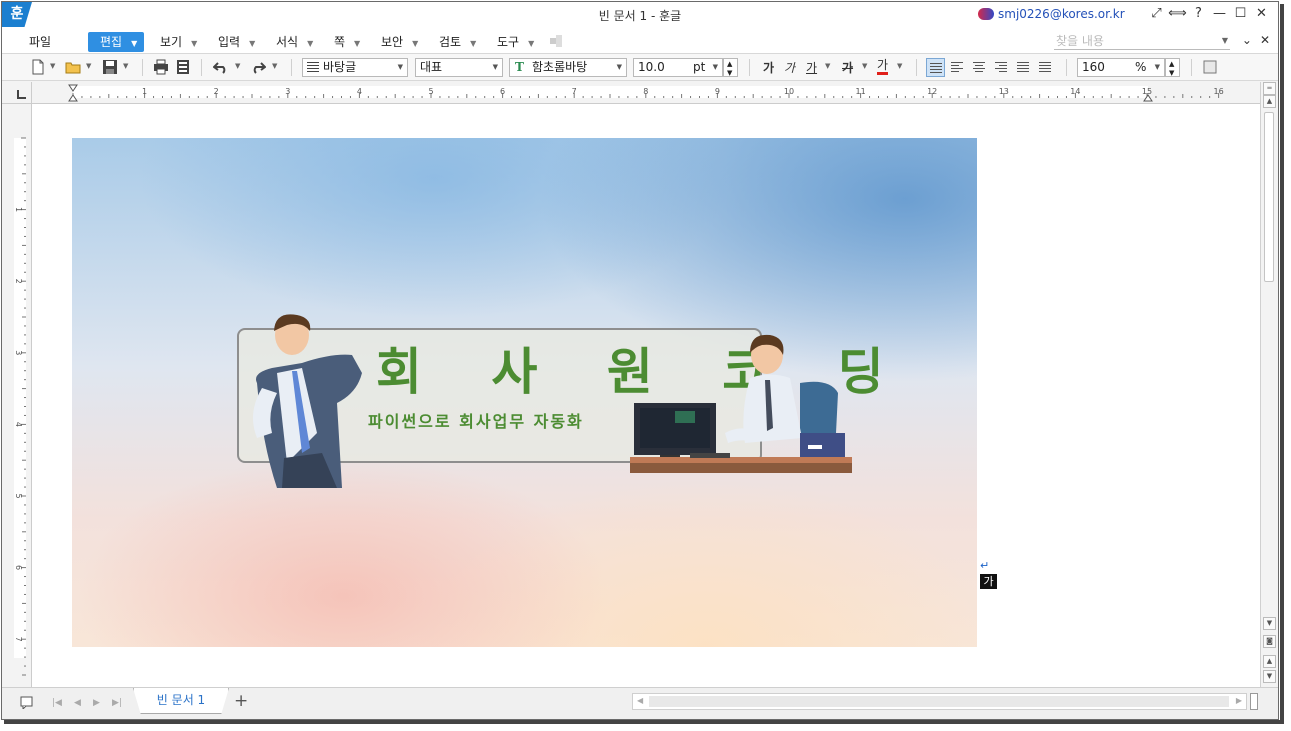  Describe the element at coordinates (932, 91) in the screenshot. I see `ruler-label: 12` at that location.